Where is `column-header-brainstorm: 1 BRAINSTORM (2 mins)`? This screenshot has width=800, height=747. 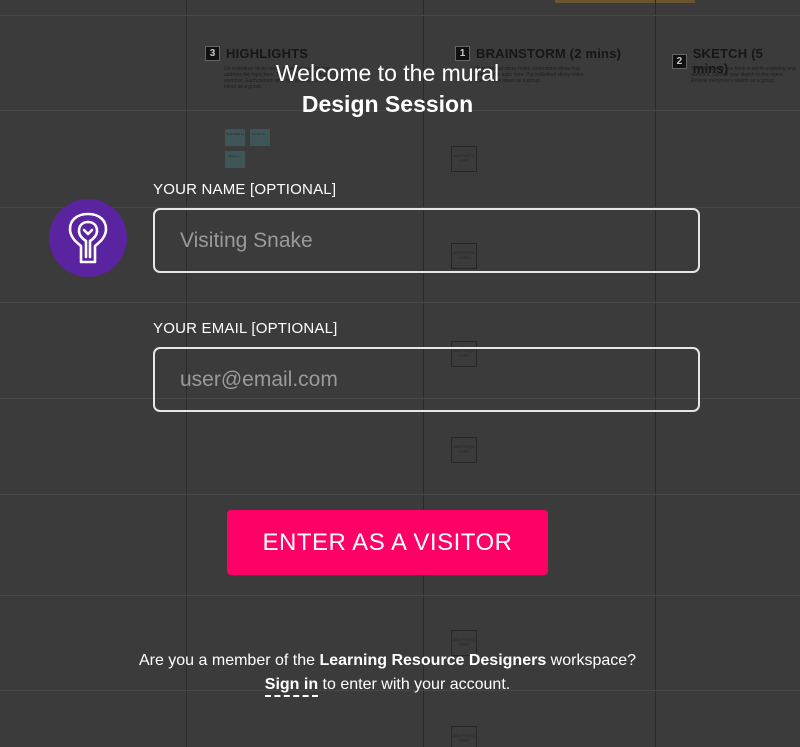 column-header-brainstorm: 1 BRAINSTORM (2 mins) is located at coordinates (538, 53).